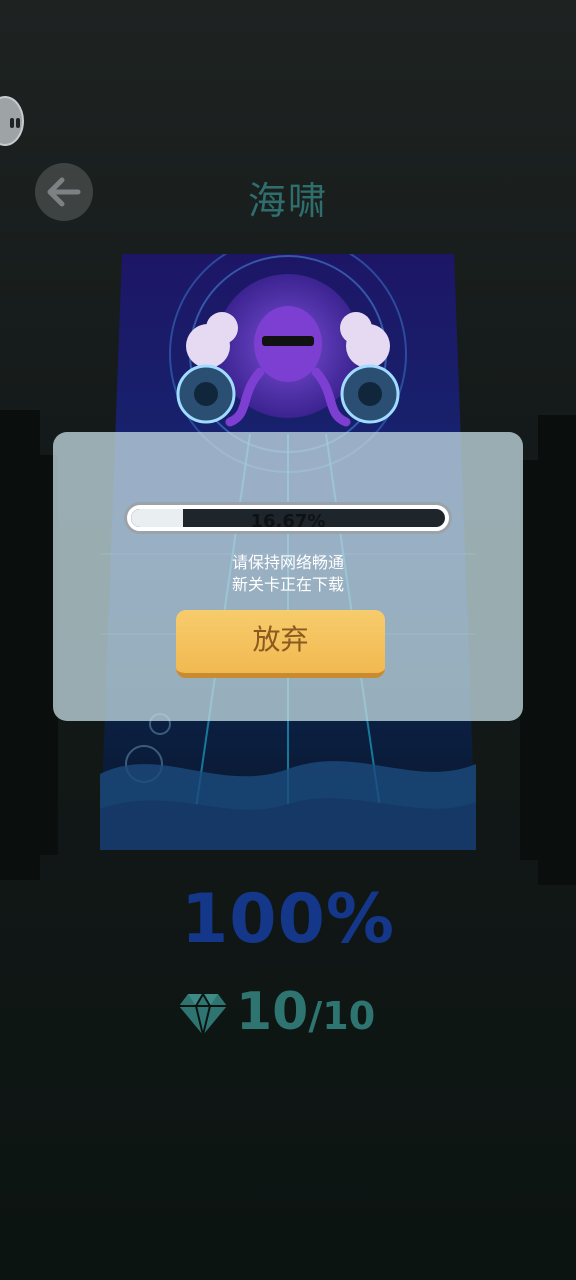  I want to click on gem-counter: 10 / 10, so click(276, 1014).